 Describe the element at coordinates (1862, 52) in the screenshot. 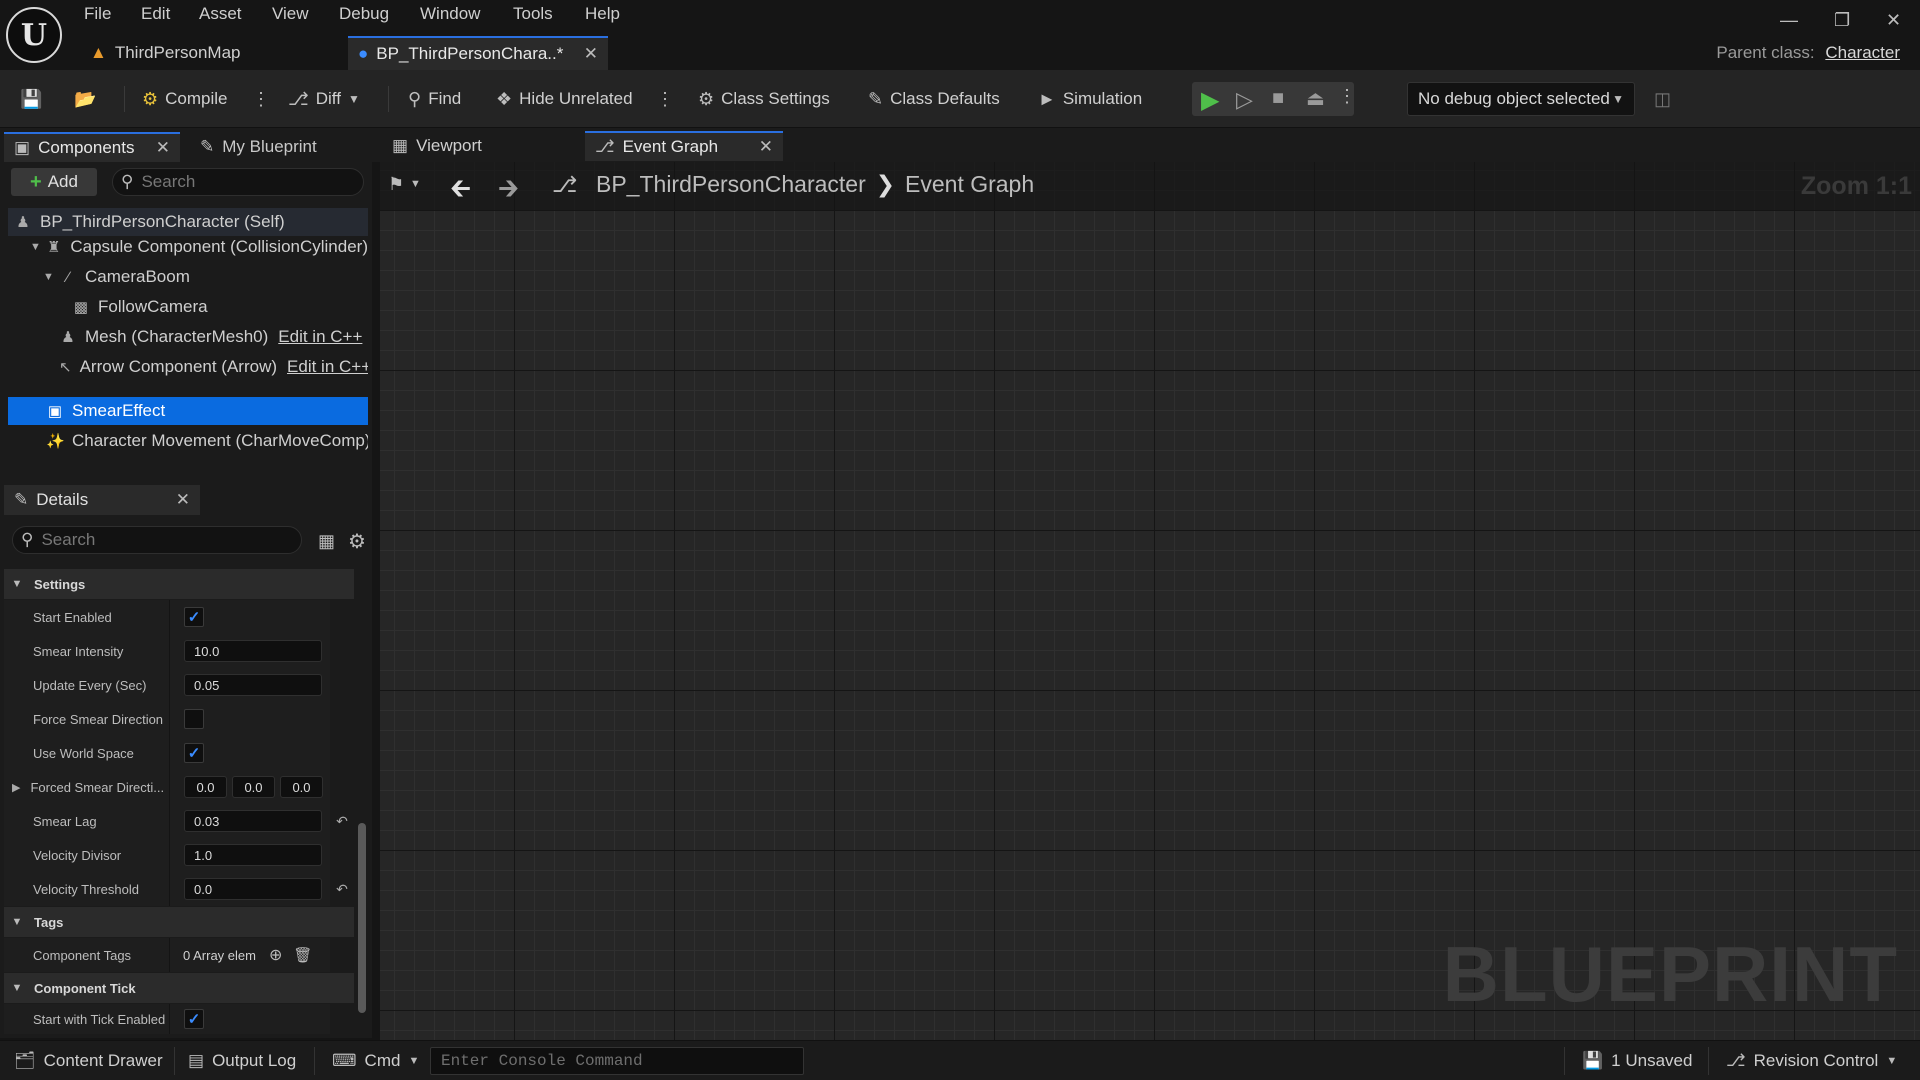

I see `parent-class-link: Character` at that location.